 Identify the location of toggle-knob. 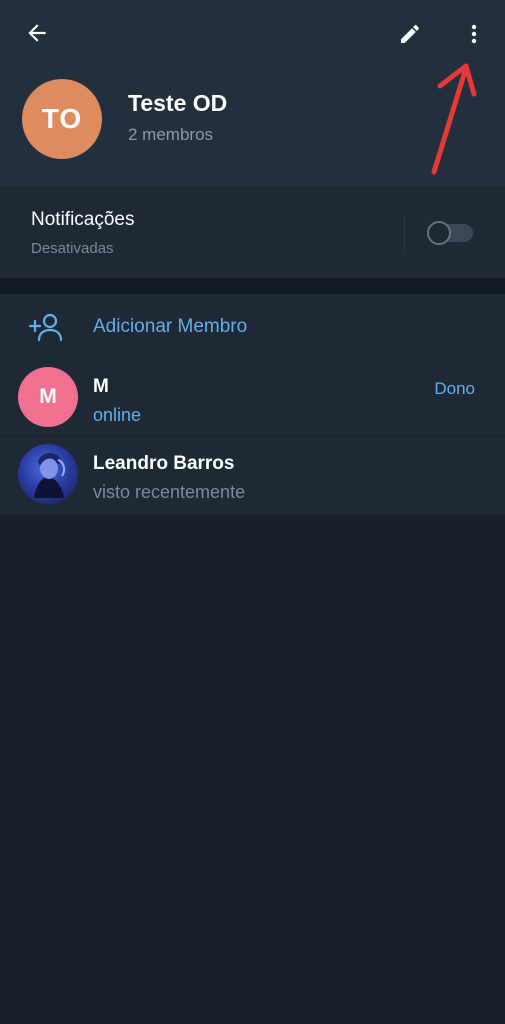
(439, 233).